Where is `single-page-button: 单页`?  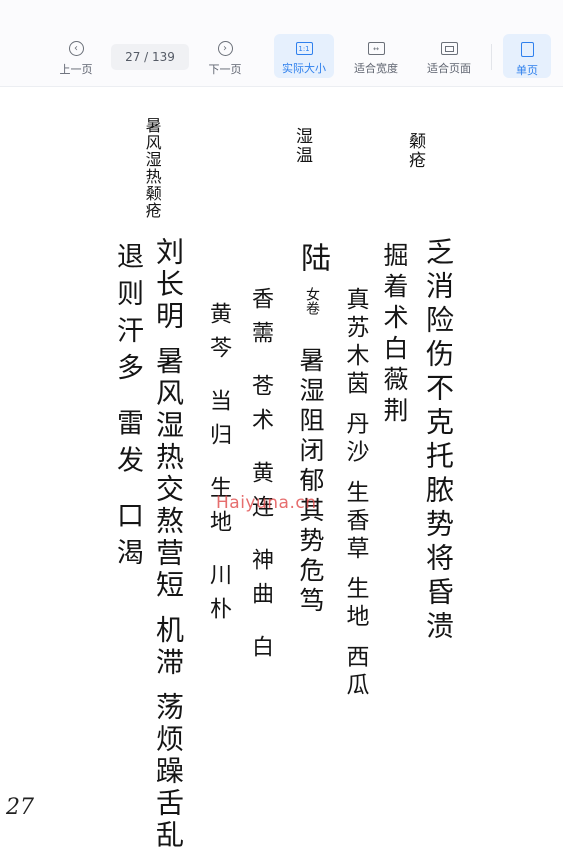
single-page-button: 单页 is located at coordinates (527, 56).